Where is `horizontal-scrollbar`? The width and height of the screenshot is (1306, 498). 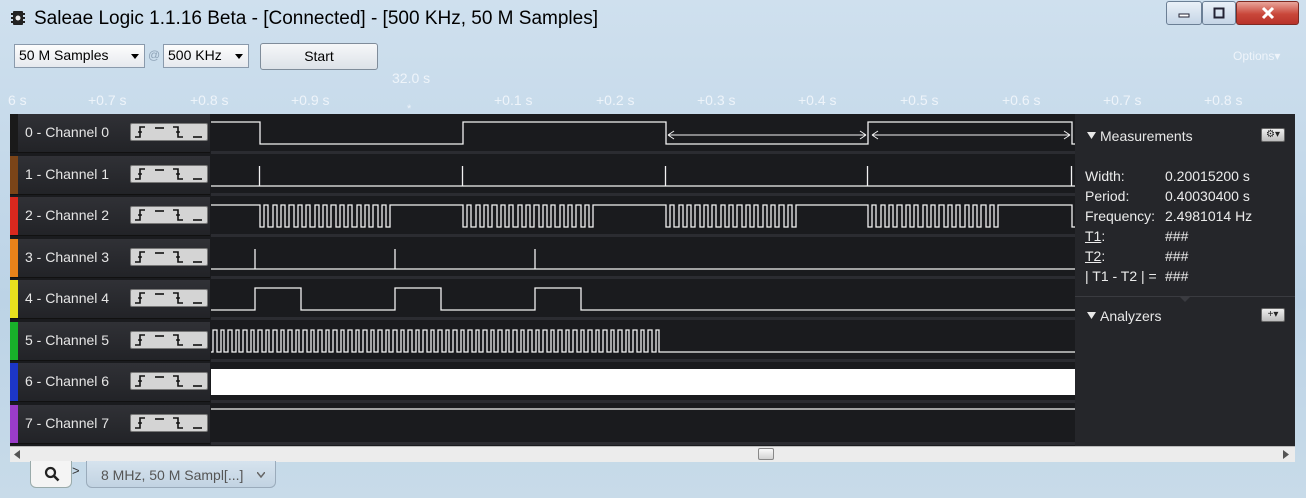 horizontal-scrollbar is located at coordinates (652, 454).